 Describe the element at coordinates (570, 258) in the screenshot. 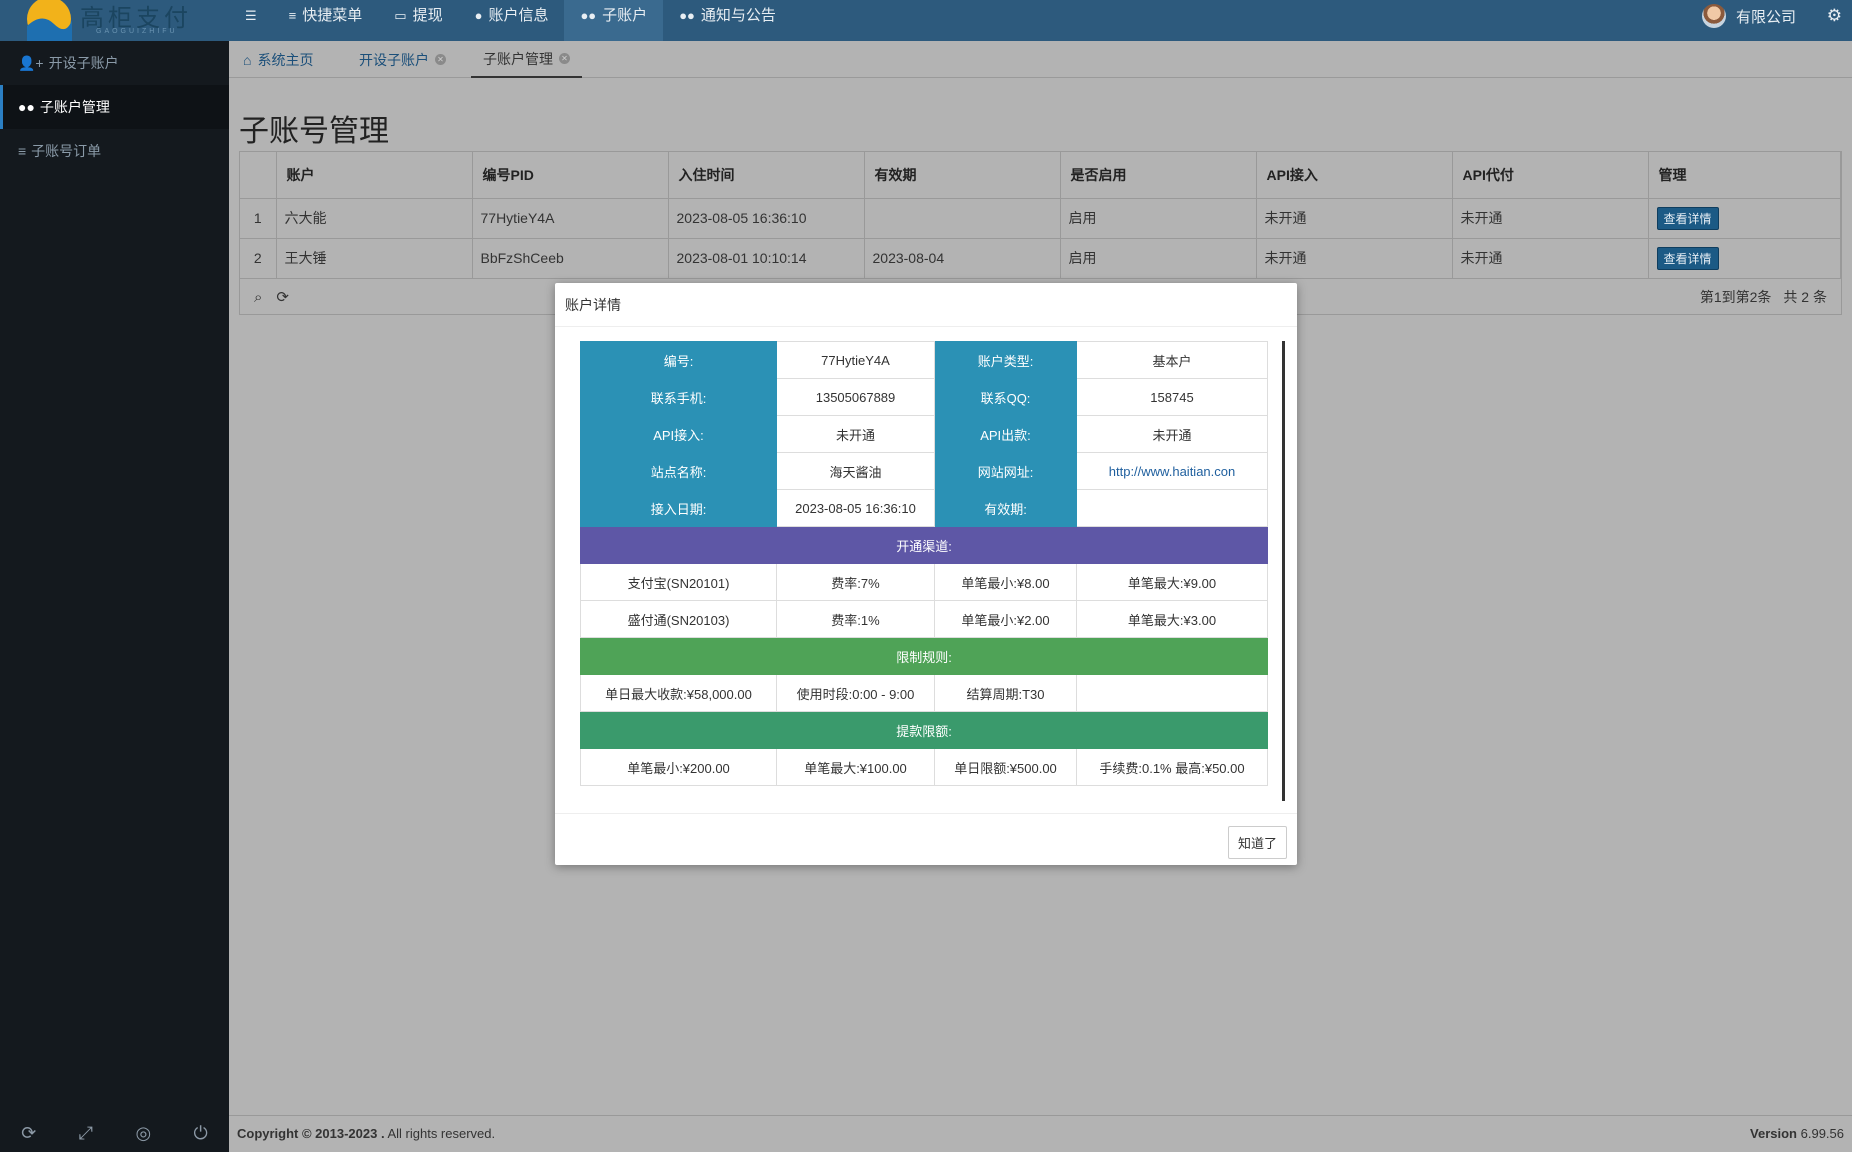

I see `cell-pid: BbFzShCeeb` at that location.